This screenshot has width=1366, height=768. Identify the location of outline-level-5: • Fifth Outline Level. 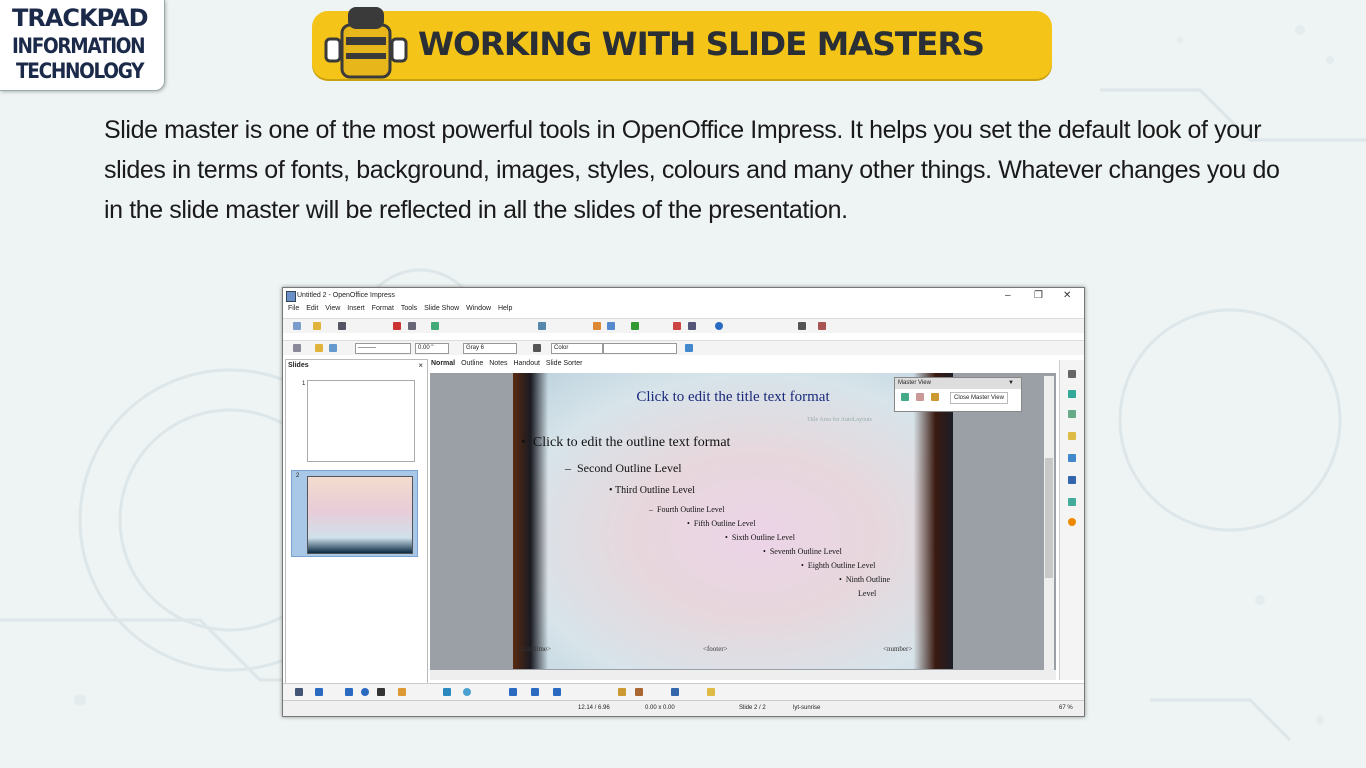
(721, 523).